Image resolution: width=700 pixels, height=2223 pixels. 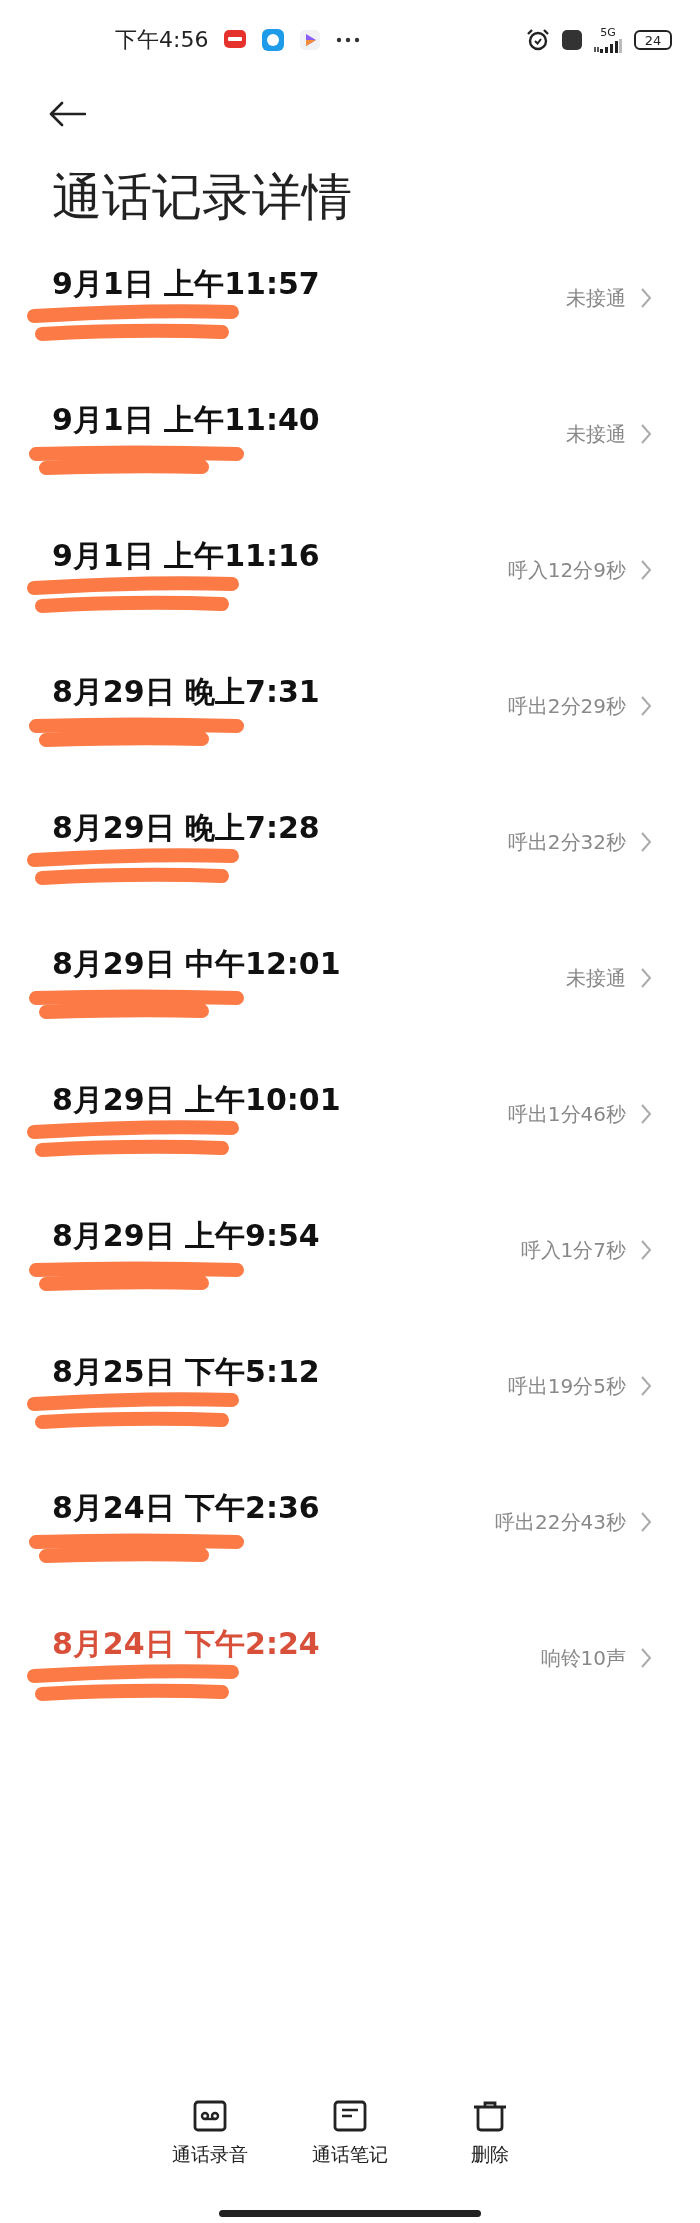 I want to click on toolbar-button: 通话笔记, so click(x=350, y=2134).